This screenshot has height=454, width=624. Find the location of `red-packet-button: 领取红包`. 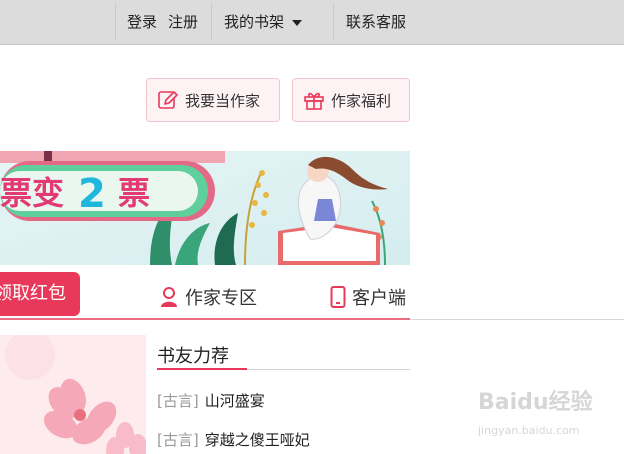

red-packet-button: 领取红包 is located at coordinates (40, 294).